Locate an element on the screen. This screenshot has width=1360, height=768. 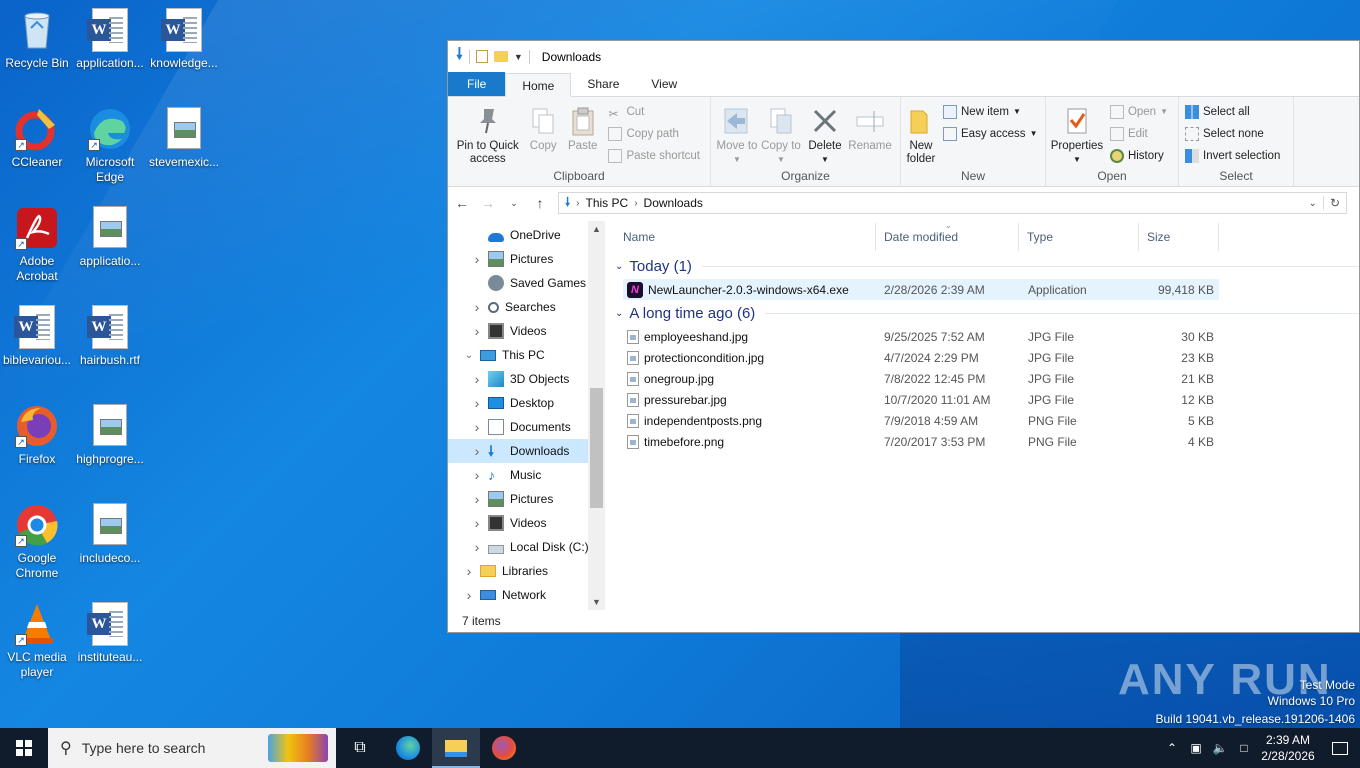
action-center-button is located at coordinates (1340, 748).